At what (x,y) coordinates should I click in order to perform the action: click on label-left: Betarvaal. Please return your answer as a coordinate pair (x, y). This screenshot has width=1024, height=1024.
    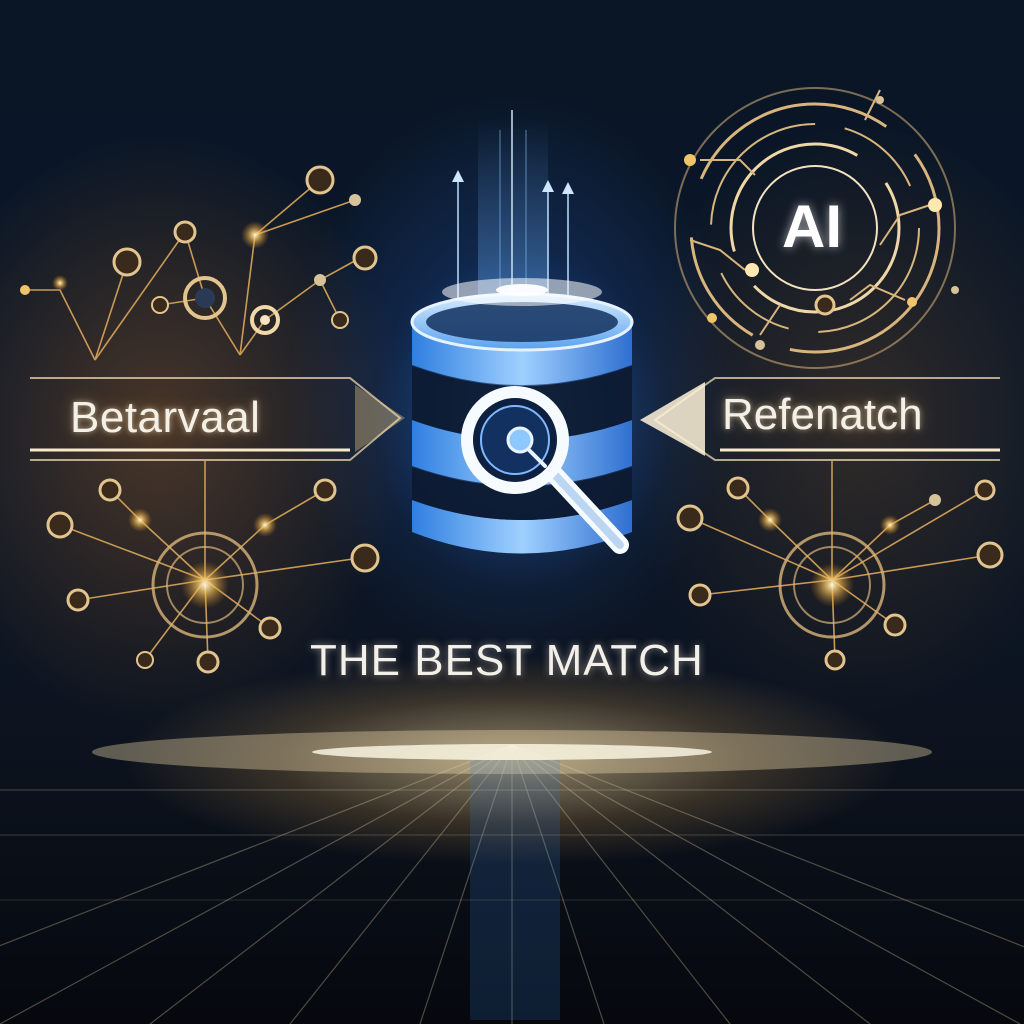
    Looking at the image, I should click on (165, 417).